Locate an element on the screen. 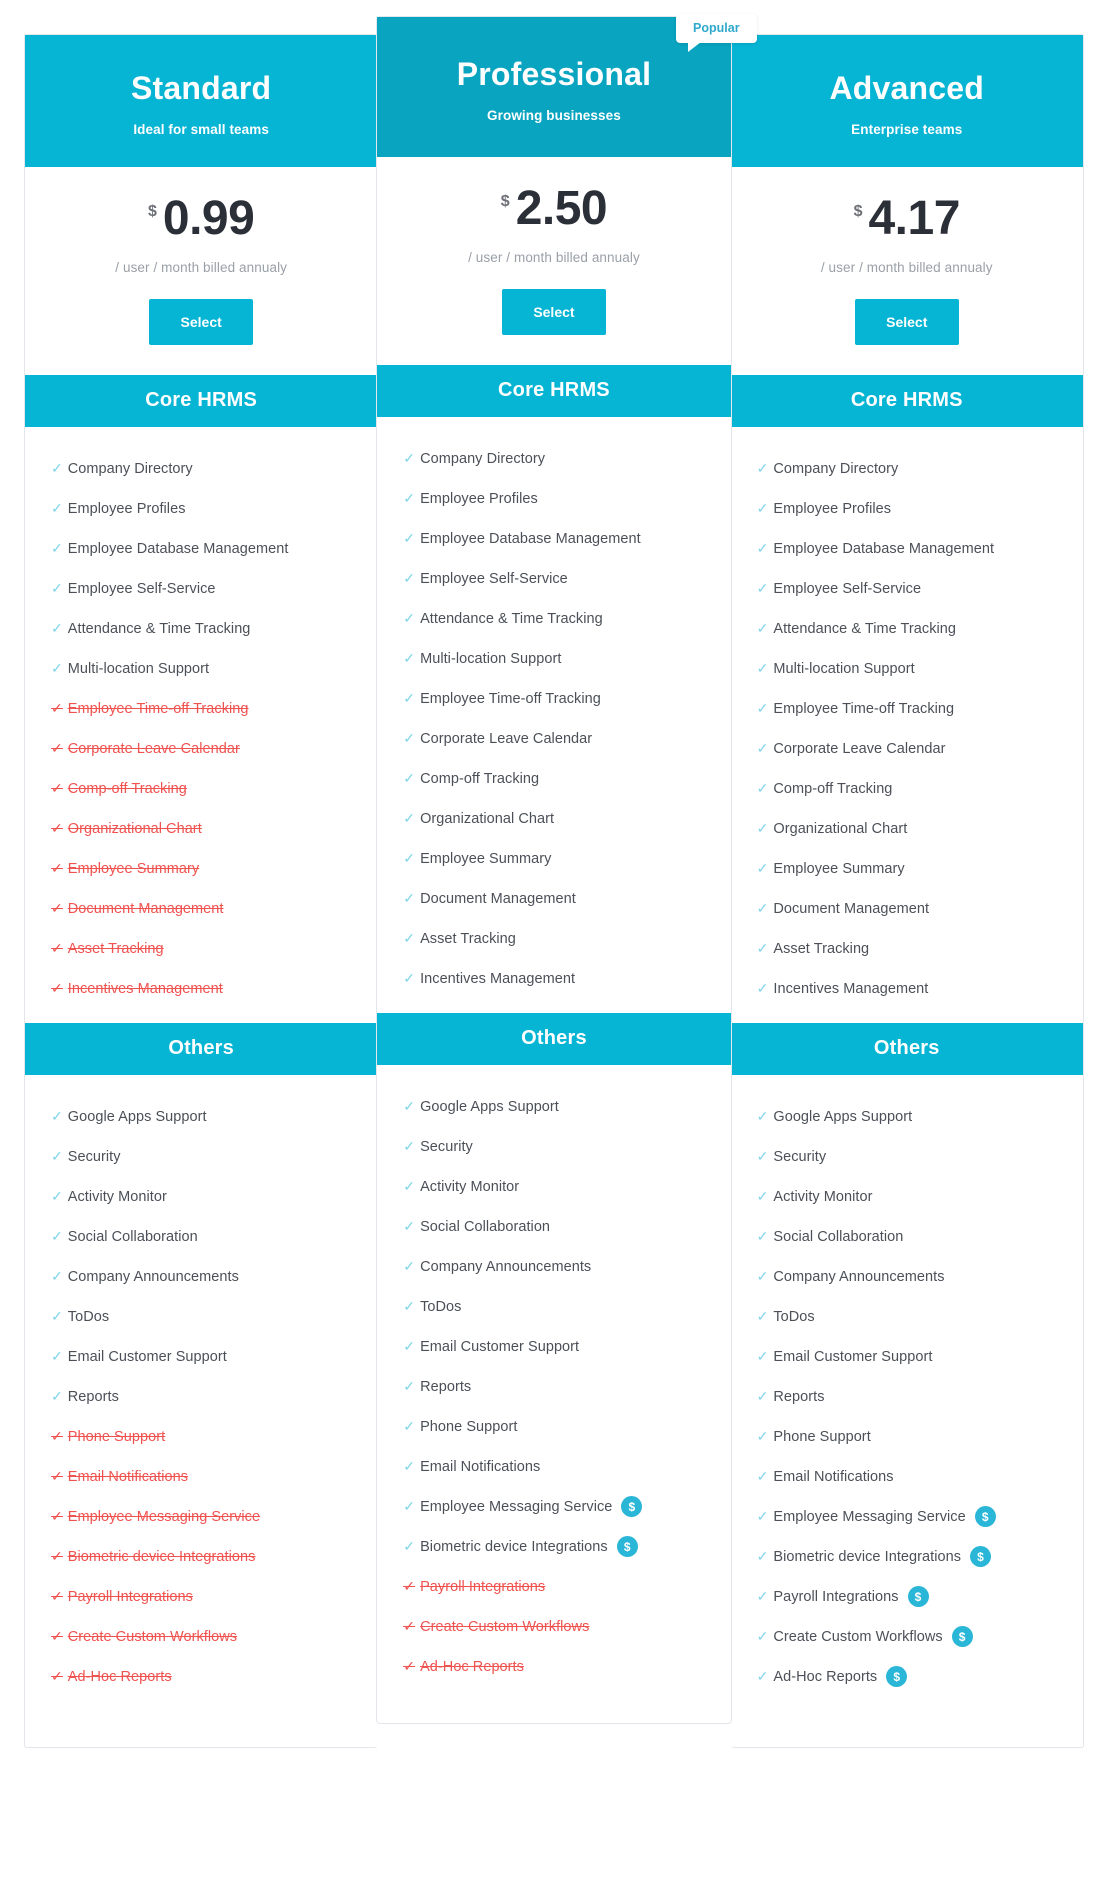  feature-item: ✓ Security is located at coordinates (907, 1157).